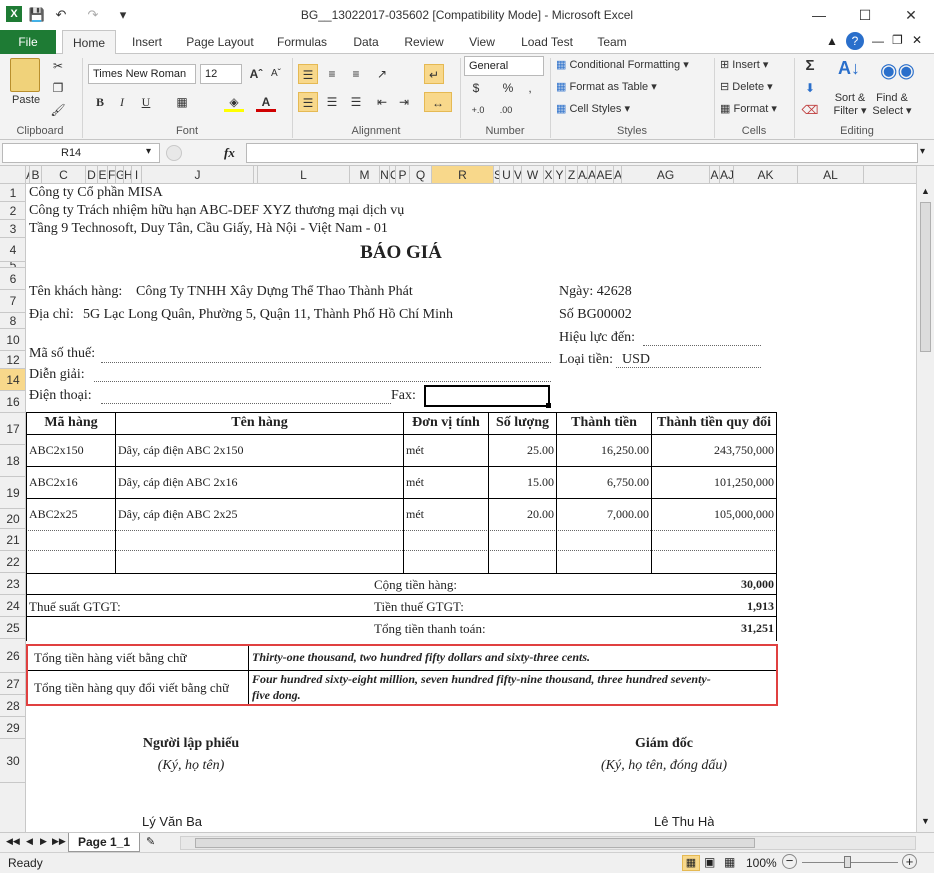  I want to click on row-header: 21, so click(12, 540).